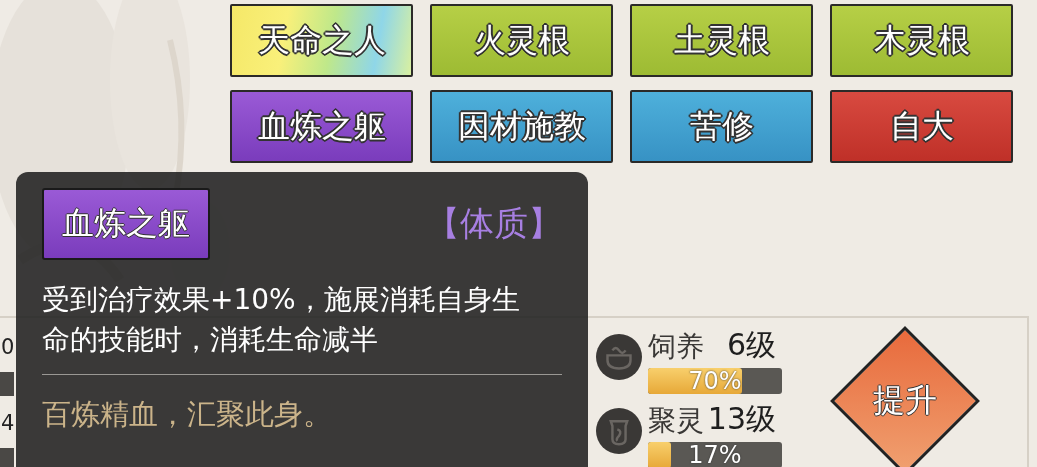 This screenshot has height=467, width=1037. What do you see at coordinates (676, 421) in the screenshot?
I see `skill-name: 聚灵` at bounding box center [676, 421].